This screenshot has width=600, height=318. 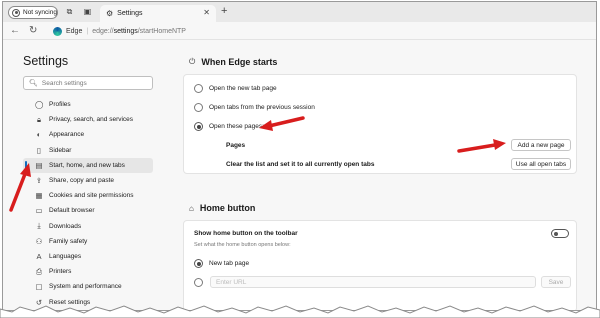 What do you see at coordinates (300, 311) in the screenshot?
I see `torn-edge` at bounding box center [300, 311].